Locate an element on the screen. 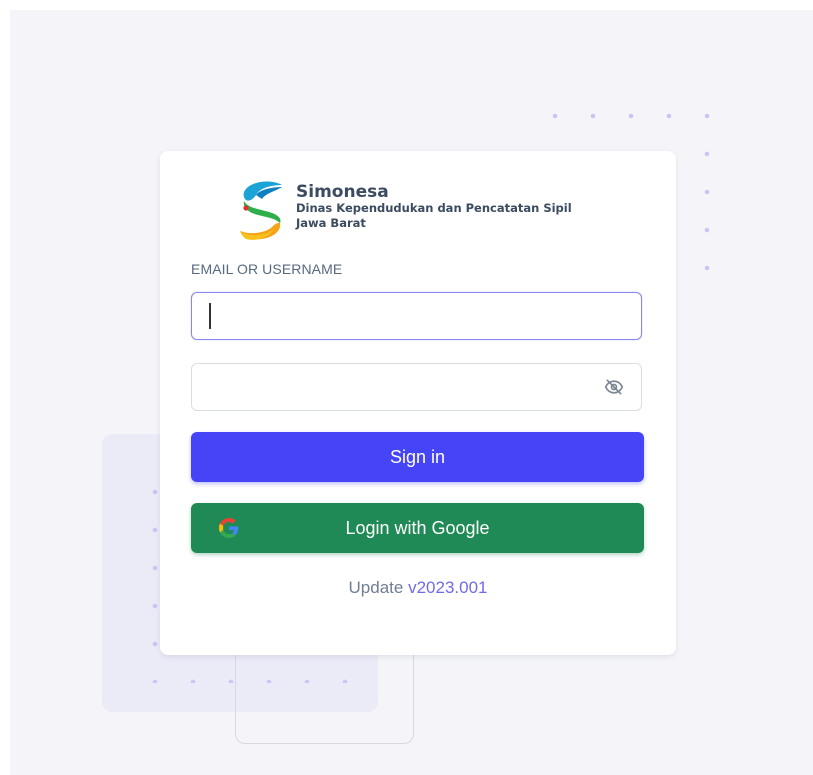 This screenshot has height=775, width=813. sign-in-button: Sign in is located at coordinates (417, 457).